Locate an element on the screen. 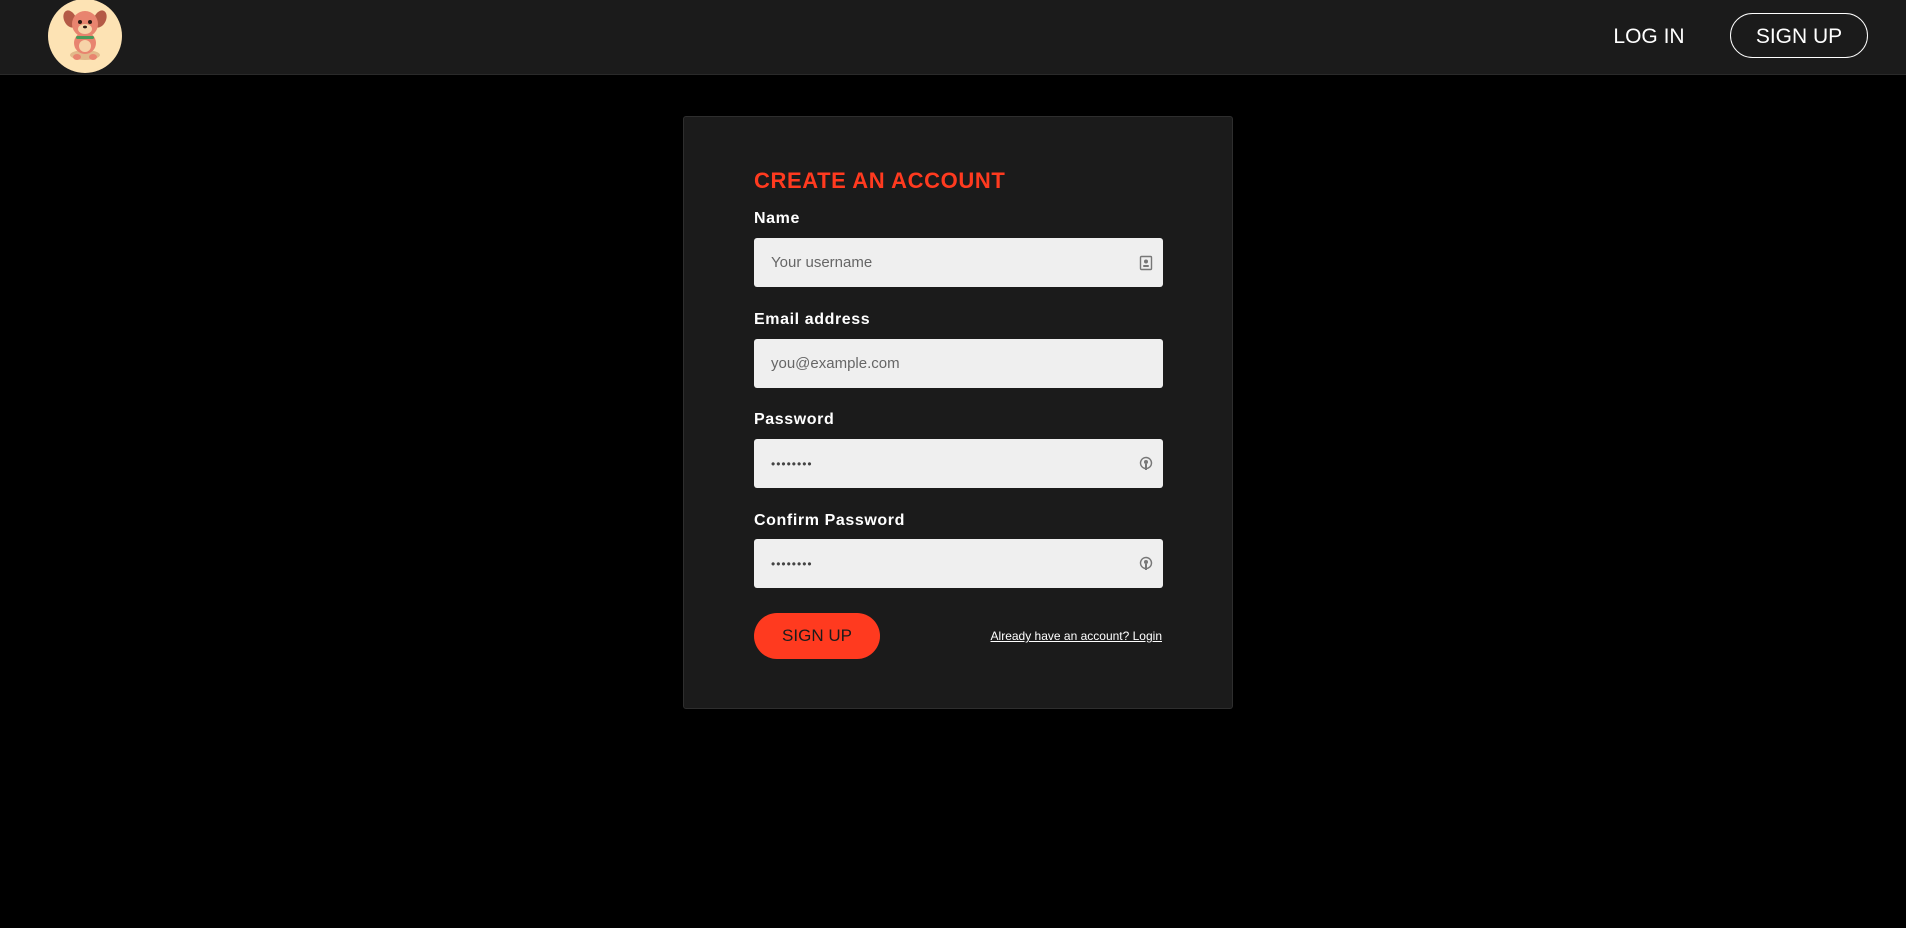  top-navbar: LOG IN SIGN UP is located at coordinates (953, 37).